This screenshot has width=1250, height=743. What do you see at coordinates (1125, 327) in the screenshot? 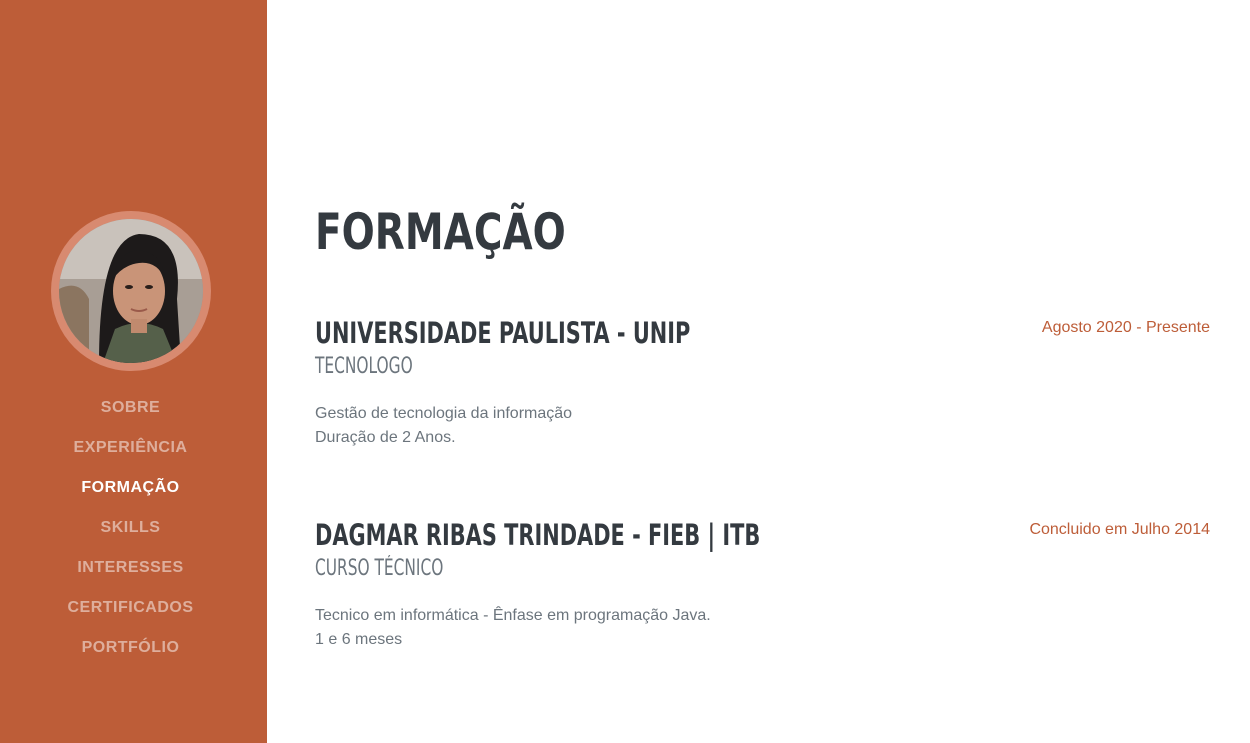
I see `entry-date: Agosto 2020 - Presente` at bounding box center [1125, 327].